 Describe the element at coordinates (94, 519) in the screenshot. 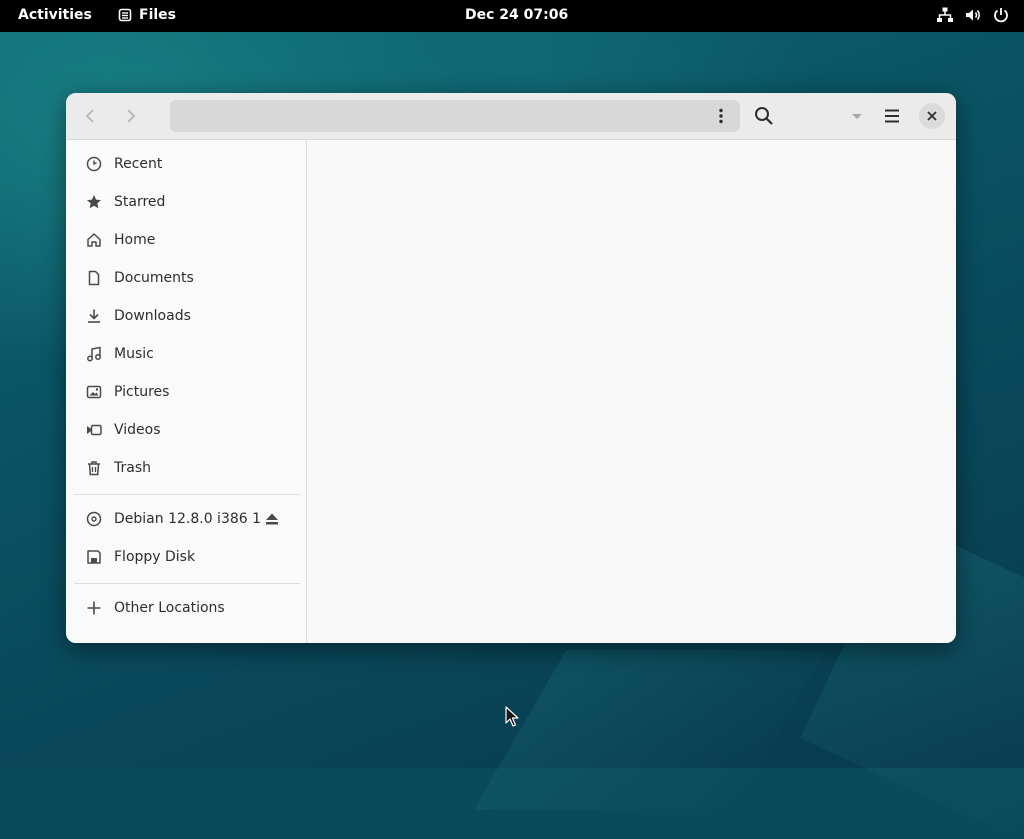

I see `disc-icon` at that location.